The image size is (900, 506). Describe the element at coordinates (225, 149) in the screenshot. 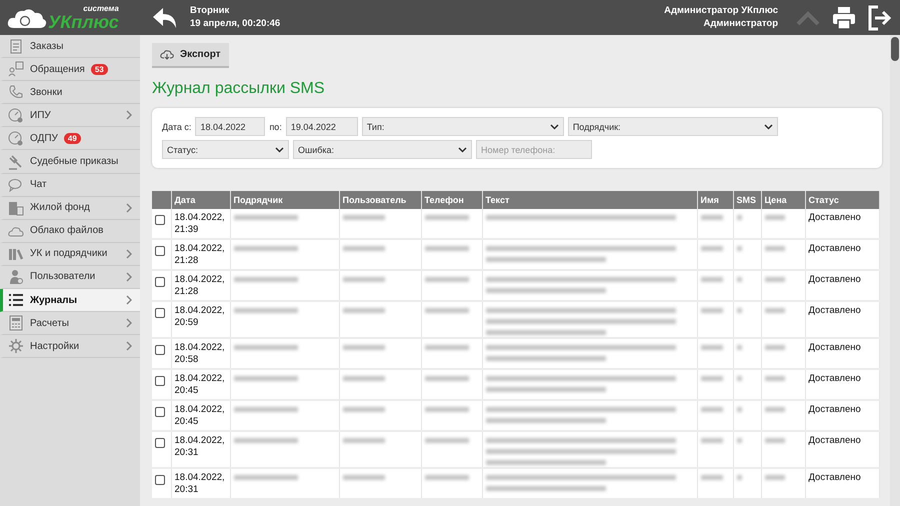

I see `status-dropdown: Статус:` at that location.